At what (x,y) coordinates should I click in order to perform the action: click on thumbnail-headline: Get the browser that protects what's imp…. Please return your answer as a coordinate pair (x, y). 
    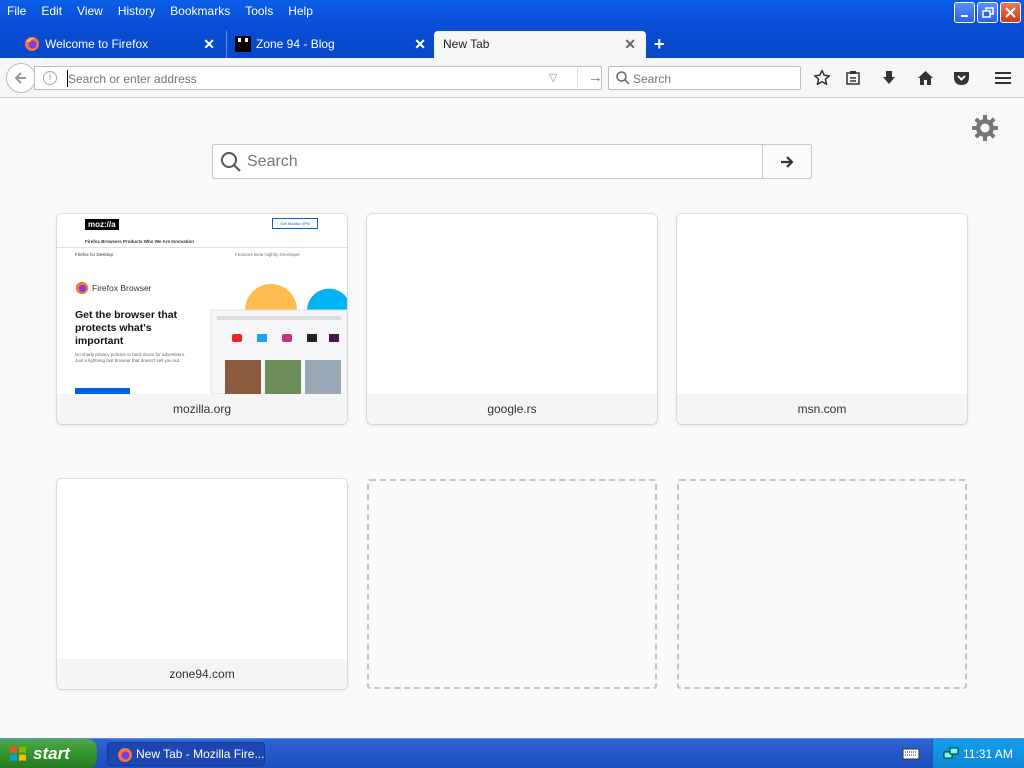
    Looking at the image, I should click on (126, 328).